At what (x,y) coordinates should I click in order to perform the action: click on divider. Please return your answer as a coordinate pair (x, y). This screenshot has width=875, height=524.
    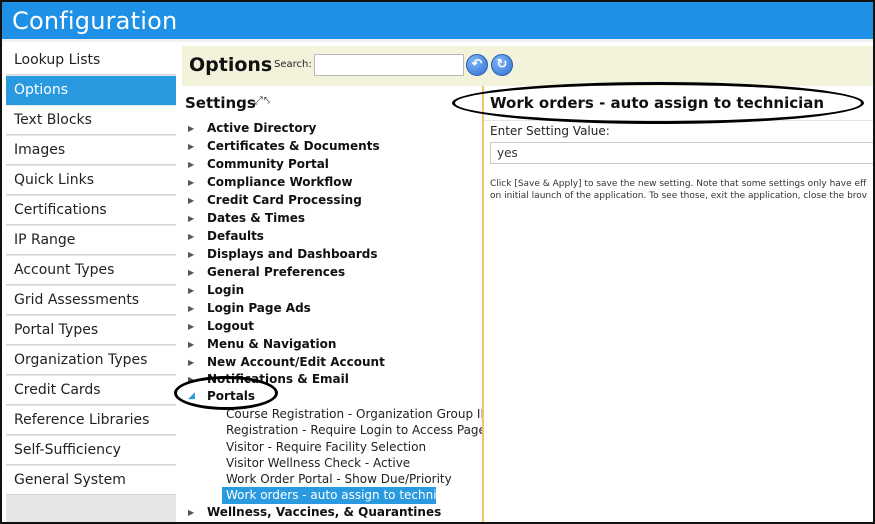
    Looking at the image, I should click on (678, 120).